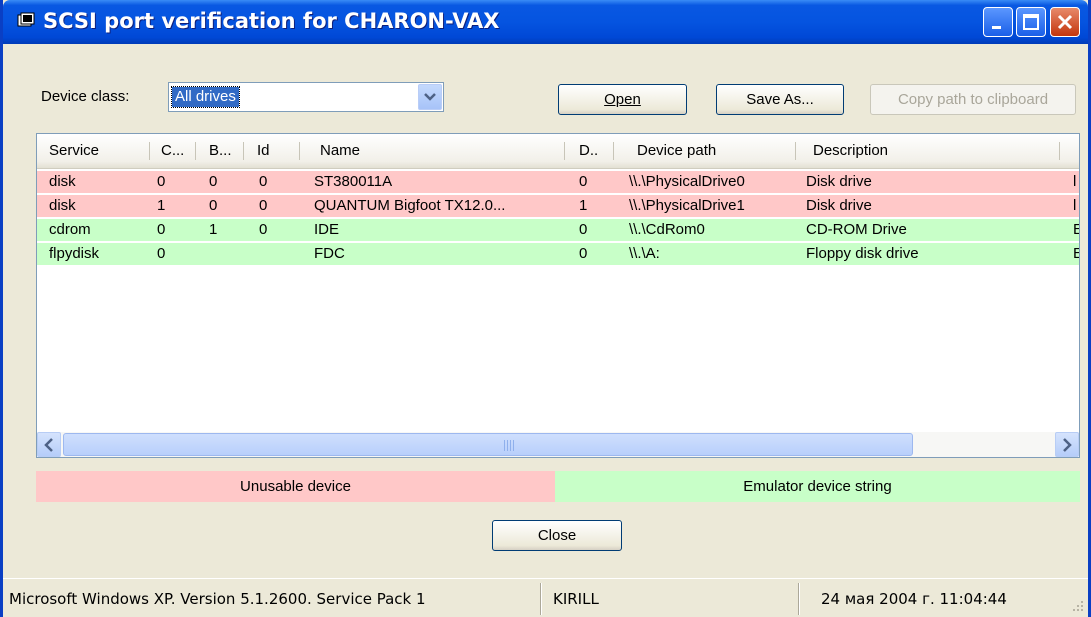 Image resolution: width=1091 pixels, height=617 pixels. What do you see at coordinates (91, 151) in the screenshot?
I see `column-header-service: Service` at bounding box center [91, 151].